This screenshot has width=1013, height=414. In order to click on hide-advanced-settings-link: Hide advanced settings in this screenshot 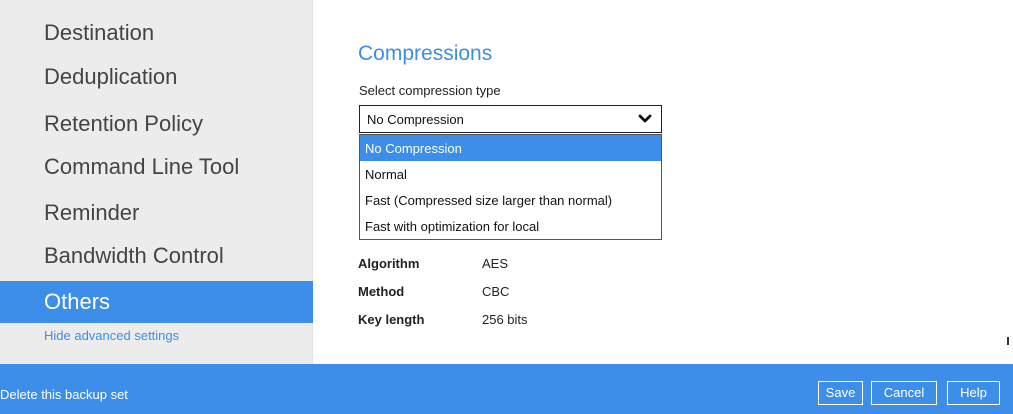, I will do `click(111, 335)`.